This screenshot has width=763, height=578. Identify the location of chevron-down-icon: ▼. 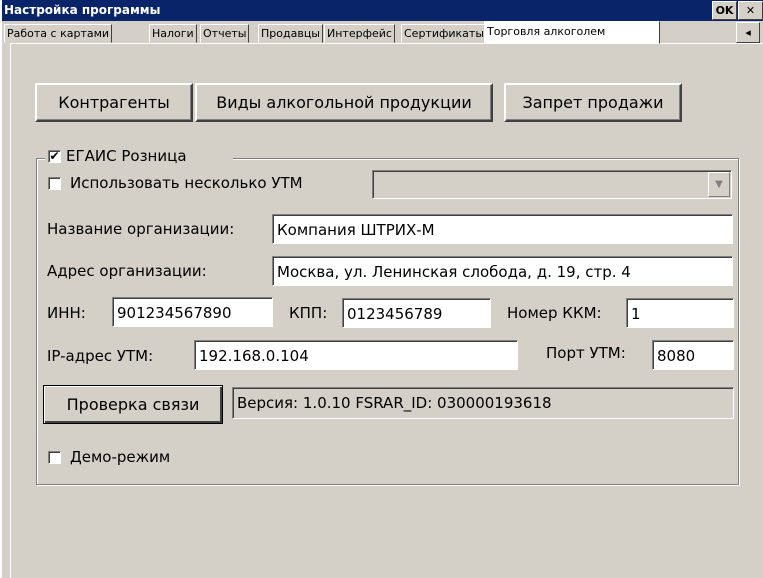
(719, 184).